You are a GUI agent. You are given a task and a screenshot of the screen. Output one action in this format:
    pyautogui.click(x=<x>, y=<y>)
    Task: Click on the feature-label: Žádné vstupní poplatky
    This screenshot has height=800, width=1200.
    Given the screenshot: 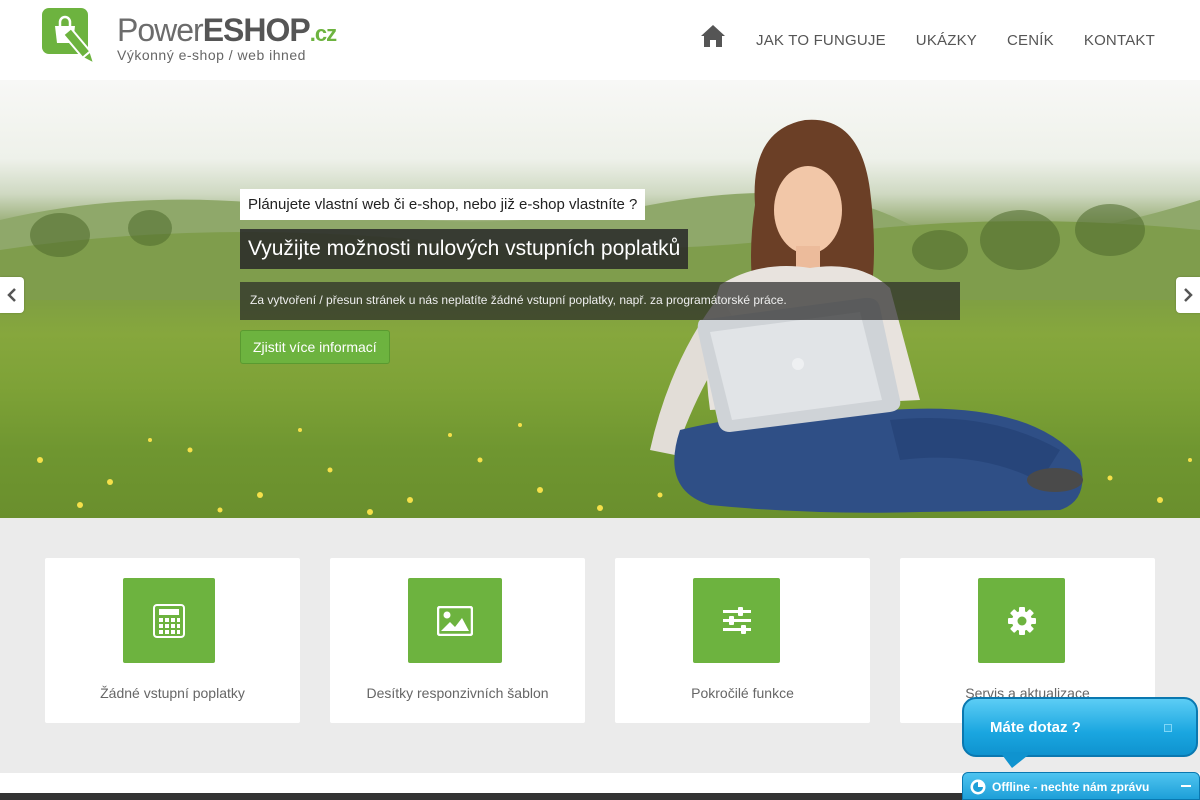 What is the action you would take?
    pyautogui.click(x=172, y=693)
    